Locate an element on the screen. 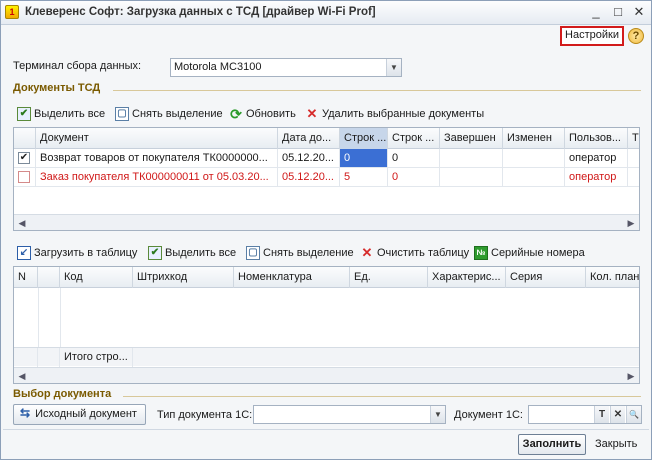  load-to-table-label: Загрузить в таблицу is located at coordinates (86, 253).